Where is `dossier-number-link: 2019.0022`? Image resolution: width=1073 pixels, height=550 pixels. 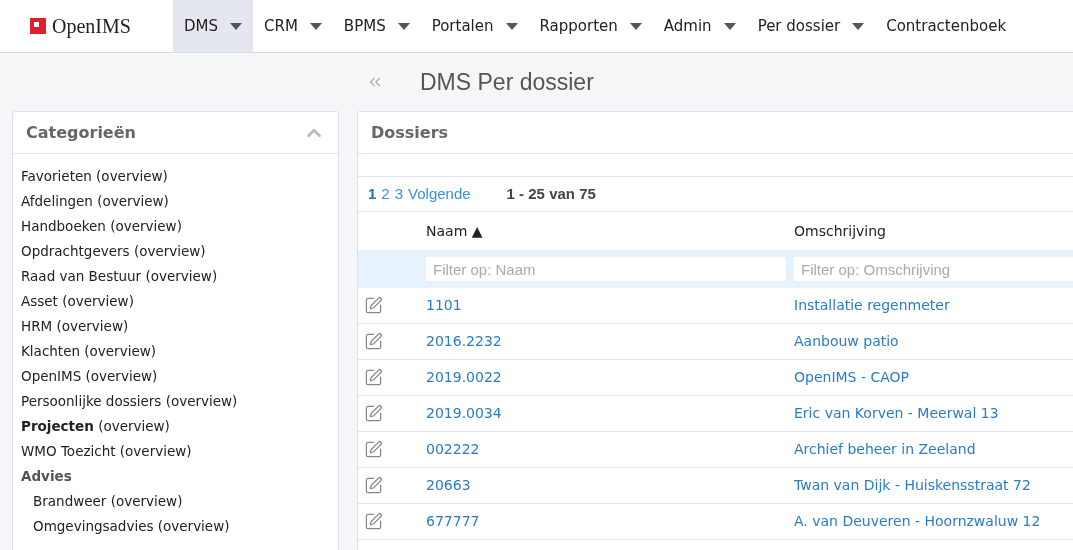
dossier-number-link: 2019.0022 is located at coordinates (610, 377).